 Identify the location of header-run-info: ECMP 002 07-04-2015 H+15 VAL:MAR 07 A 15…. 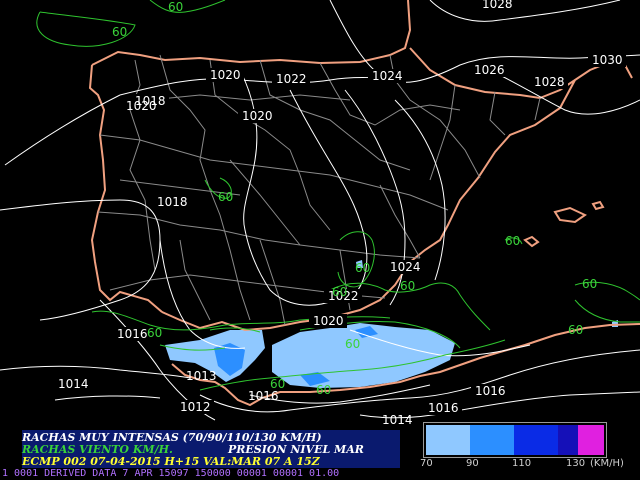
(171, 461).